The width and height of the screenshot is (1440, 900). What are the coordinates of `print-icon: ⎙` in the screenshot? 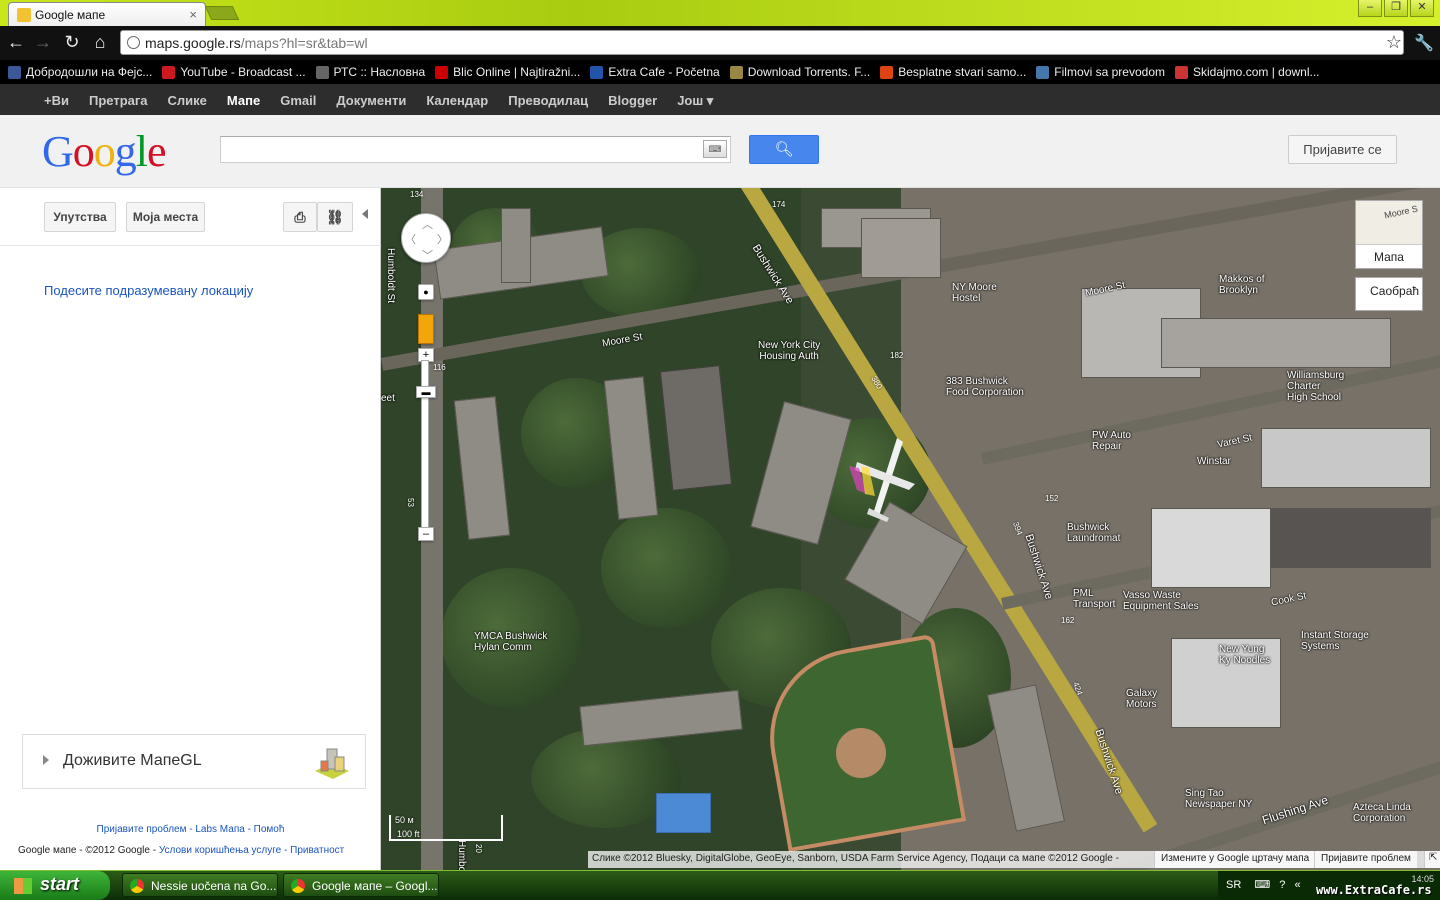 It's located at (300, 217).